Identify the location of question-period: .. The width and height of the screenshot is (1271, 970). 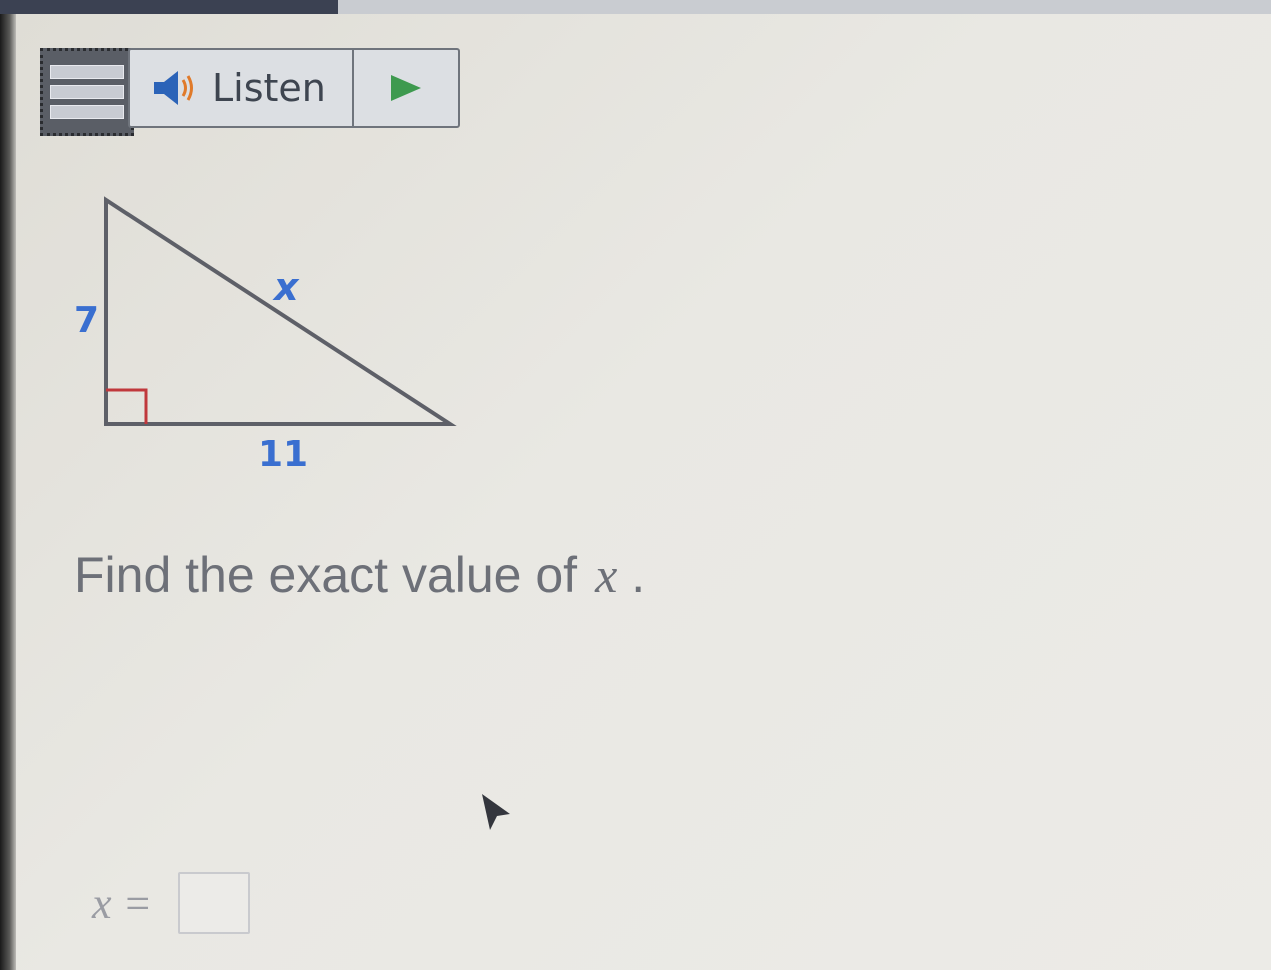
(638, 575).